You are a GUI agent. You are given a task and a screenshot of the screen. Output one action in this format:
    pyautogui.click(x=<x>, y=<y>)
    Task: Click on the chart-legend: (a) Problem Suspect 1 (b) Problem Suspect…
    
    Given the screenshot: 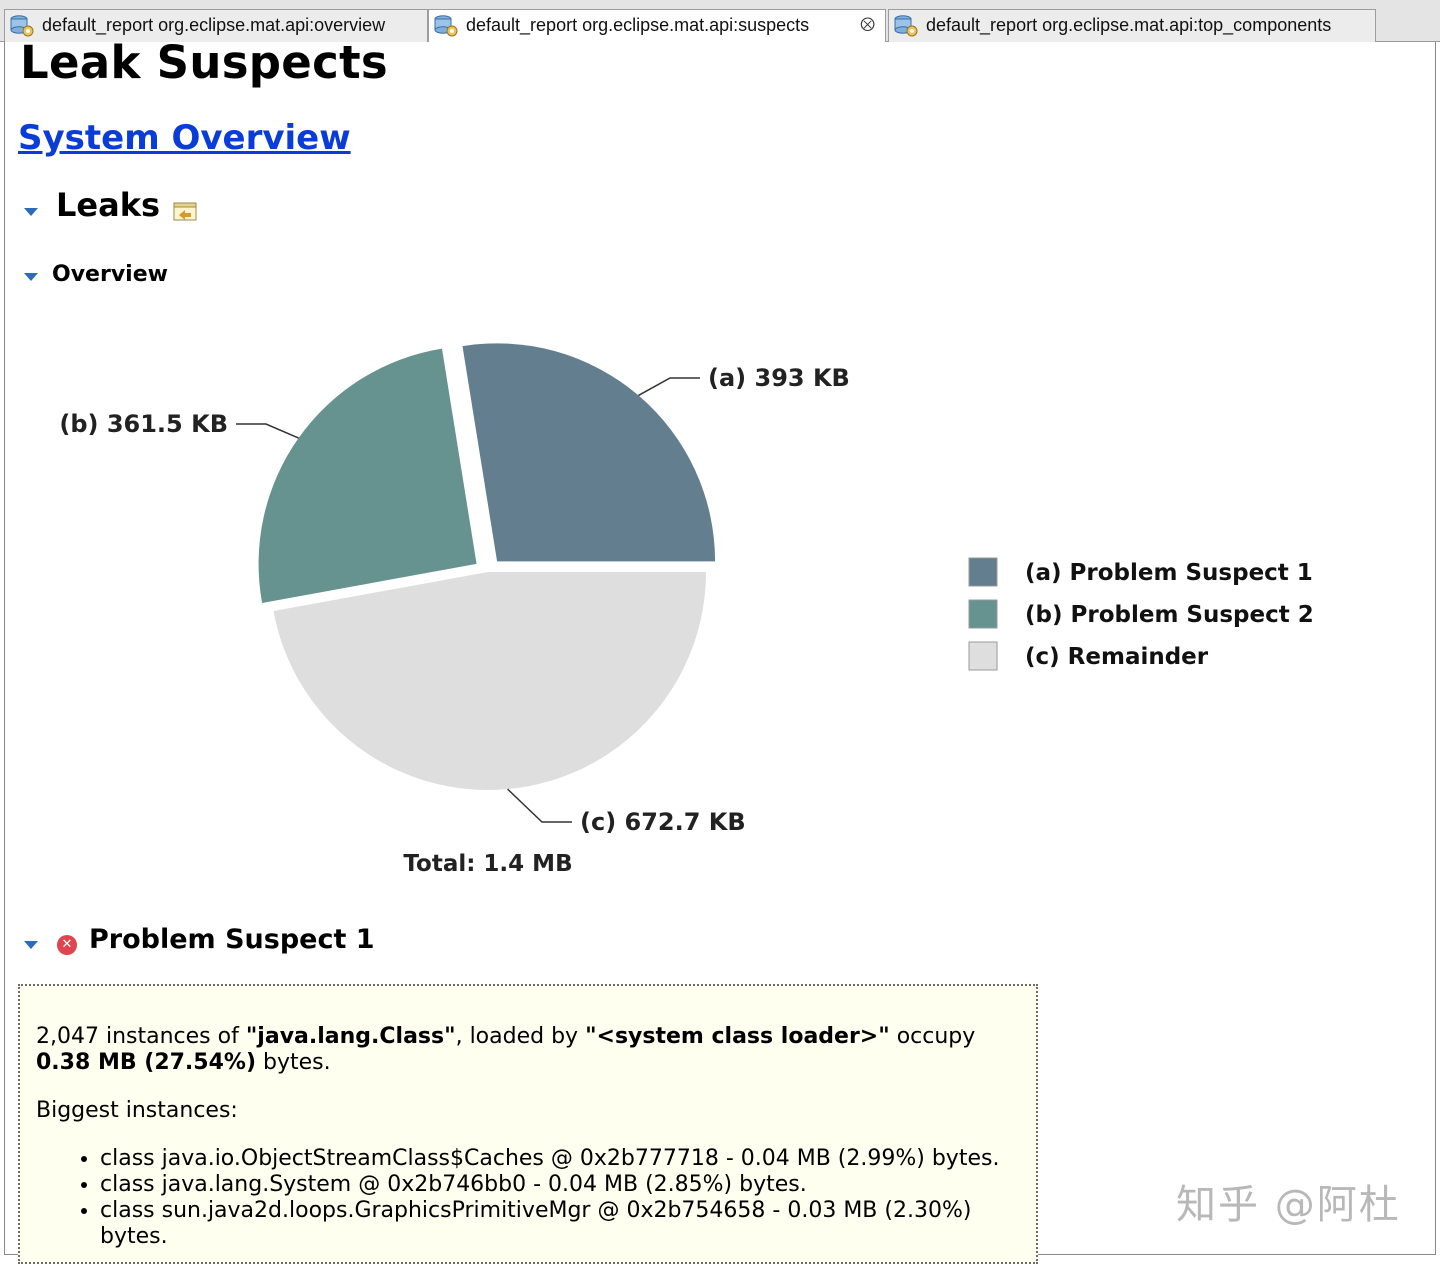 What is the action you would take?
    pyautogui.click(x=1141, y=614)
    